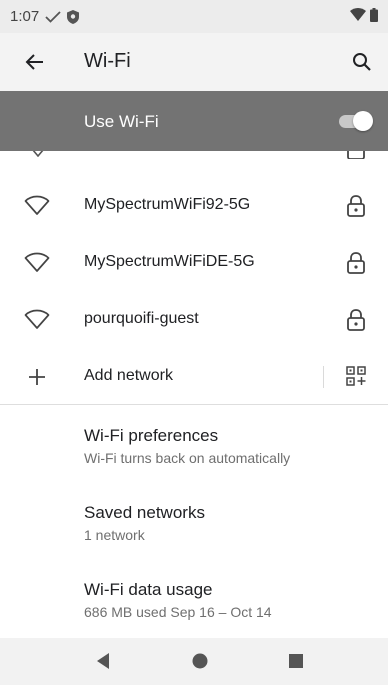  Describe the element at coordinates (234, 523) in the screenshot. I see `saved-networks-item: Saved networks 1 network` at that location.